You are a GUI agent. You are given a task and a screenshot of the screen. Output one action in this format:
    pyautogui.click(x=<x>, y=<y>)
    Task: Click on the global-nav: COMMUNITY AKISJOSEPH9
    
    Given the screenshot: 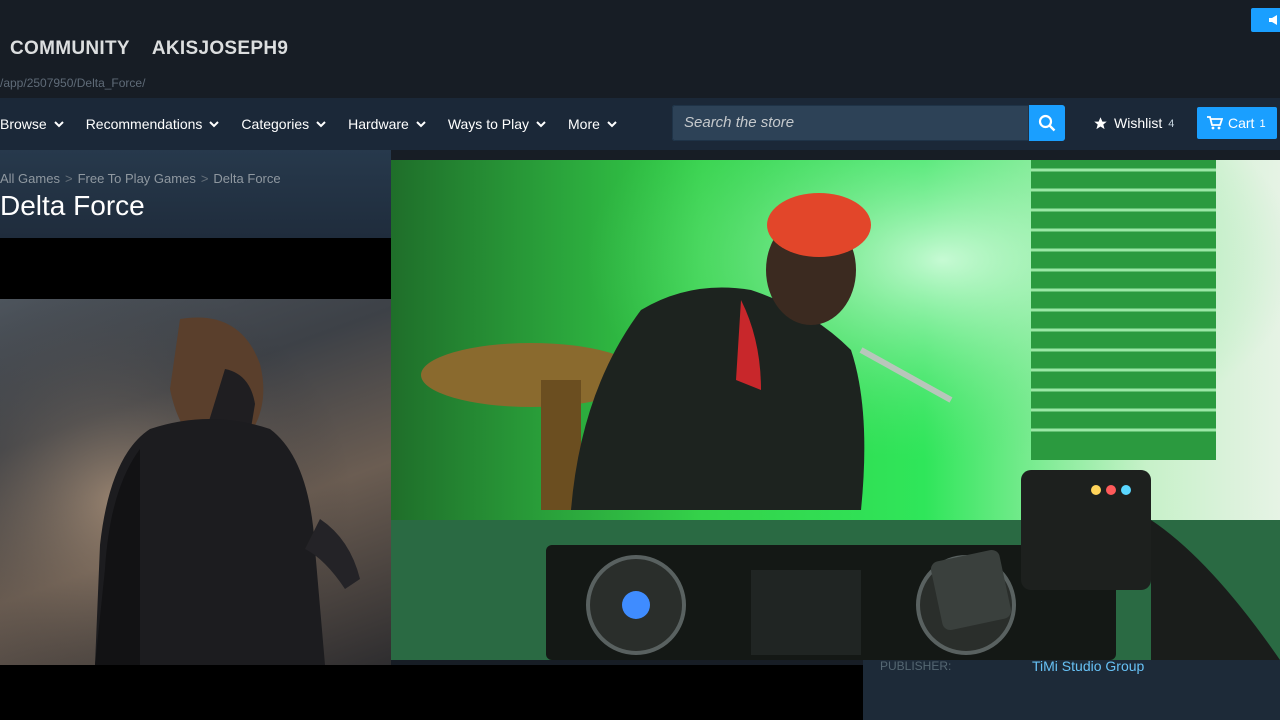 What is the action you would take?
    pyautogui.click(x=149, y=49)
    